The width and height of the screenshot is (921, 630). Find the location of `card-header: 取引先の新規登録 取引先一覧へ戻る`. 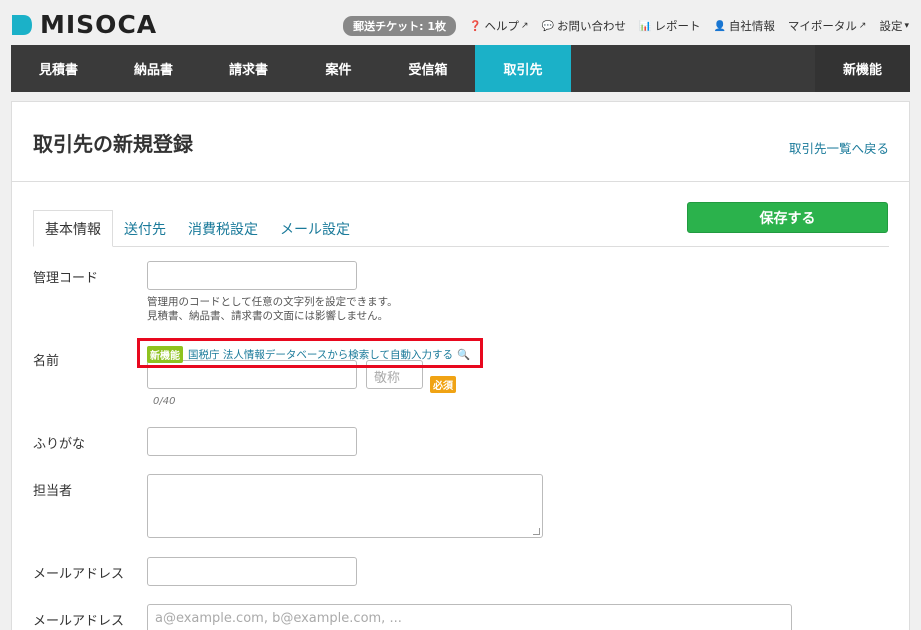

card-header: 取引先の新規登録 取引先一覧へ戻る is located at coordinates (460, 142).